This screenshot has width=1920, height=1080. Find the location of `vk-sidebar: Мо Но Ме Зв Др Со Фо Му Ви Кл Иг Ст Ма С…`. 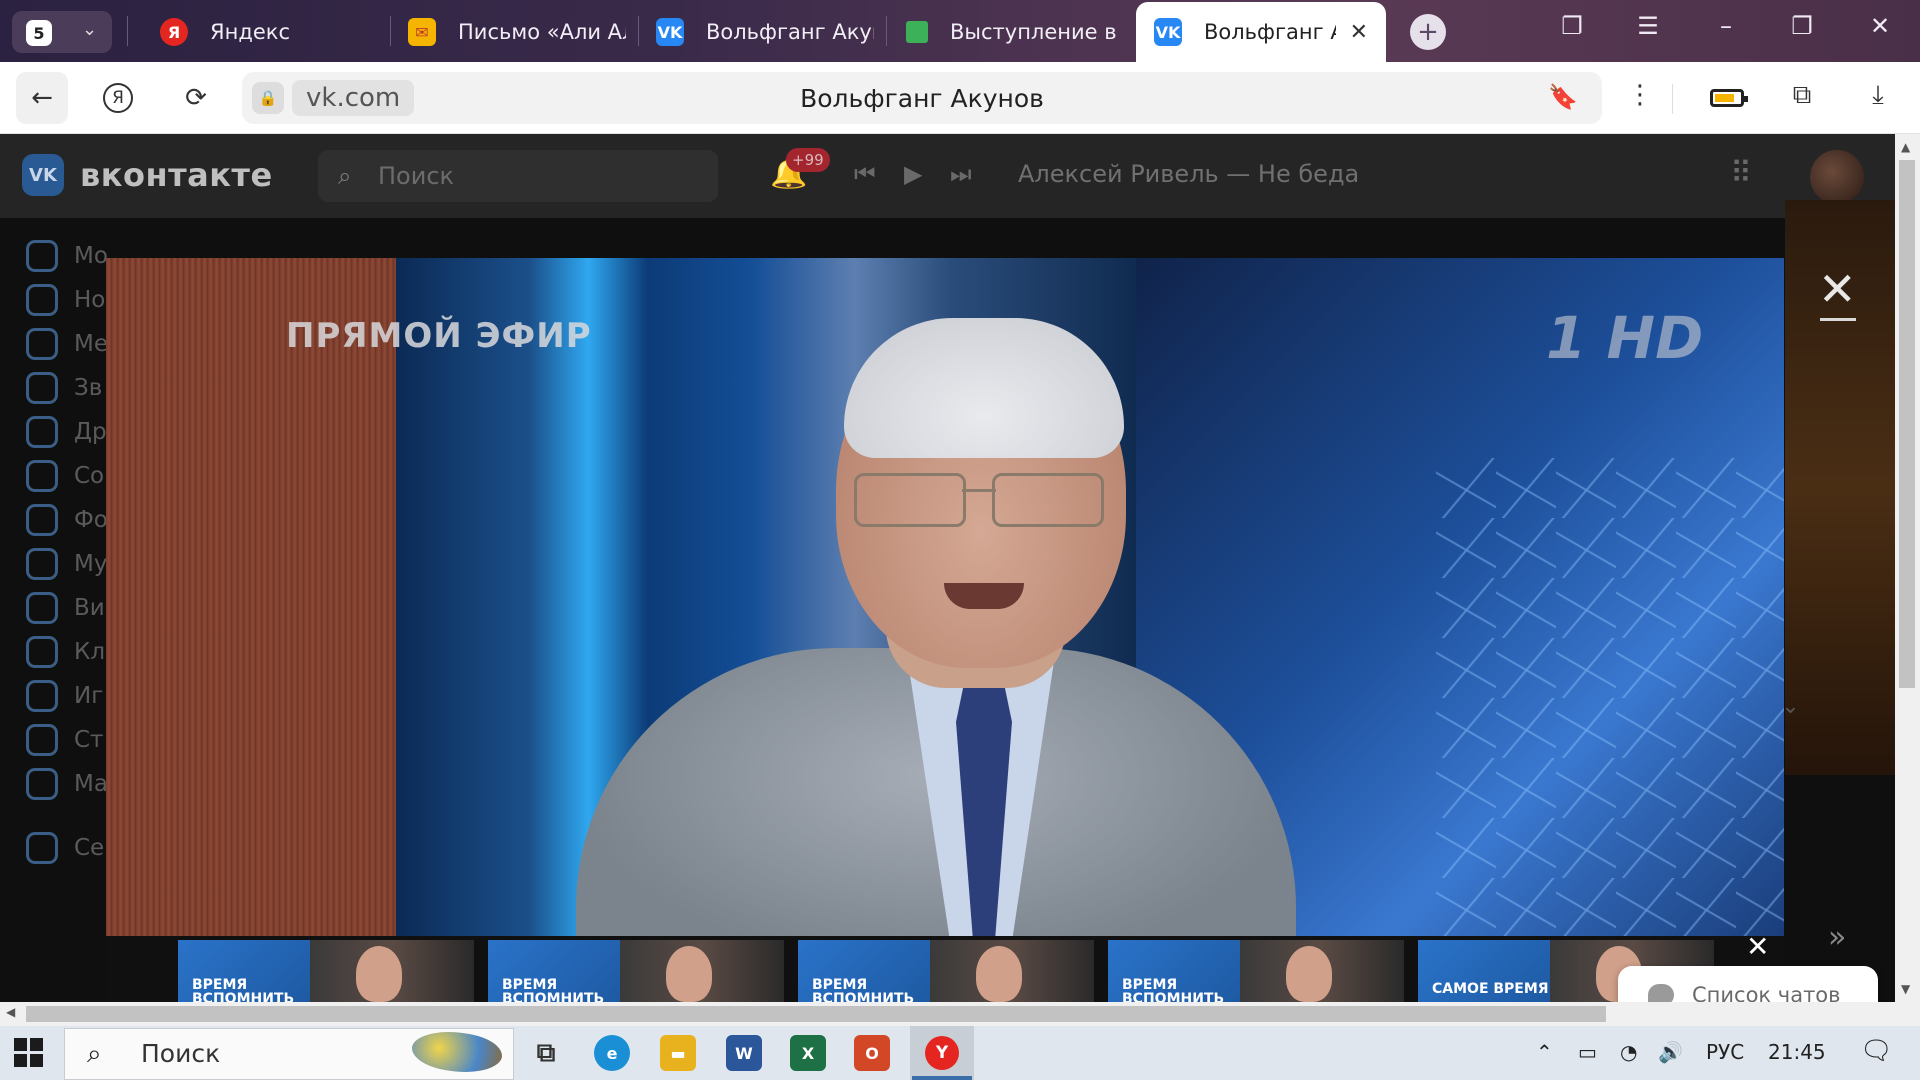

vk-sidebar: Мо Но Ме Зв Др Со Фо Му Ви Кл Иг Ст Ма С… is located at coordinates (55, 610).